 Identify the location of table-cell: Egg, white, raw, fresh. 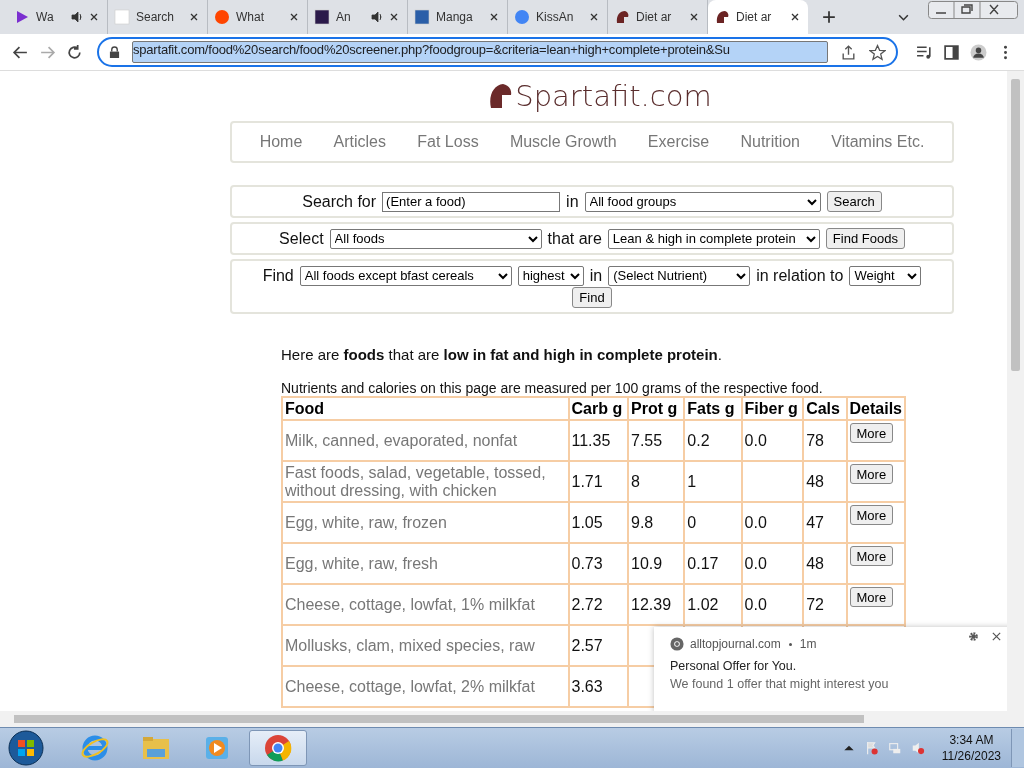
(425, 563).